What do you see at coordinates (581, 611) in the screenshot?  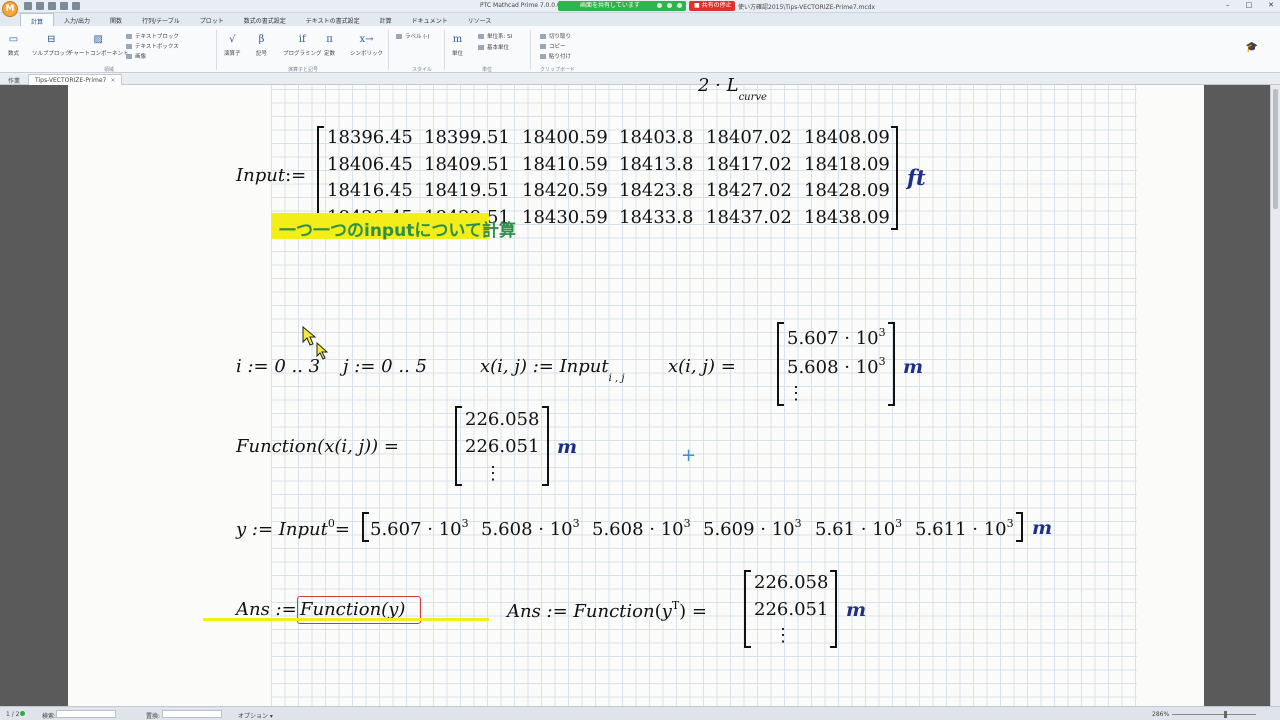 I see `ans2-text: Ans := Function` at bounding box center [581, 611].